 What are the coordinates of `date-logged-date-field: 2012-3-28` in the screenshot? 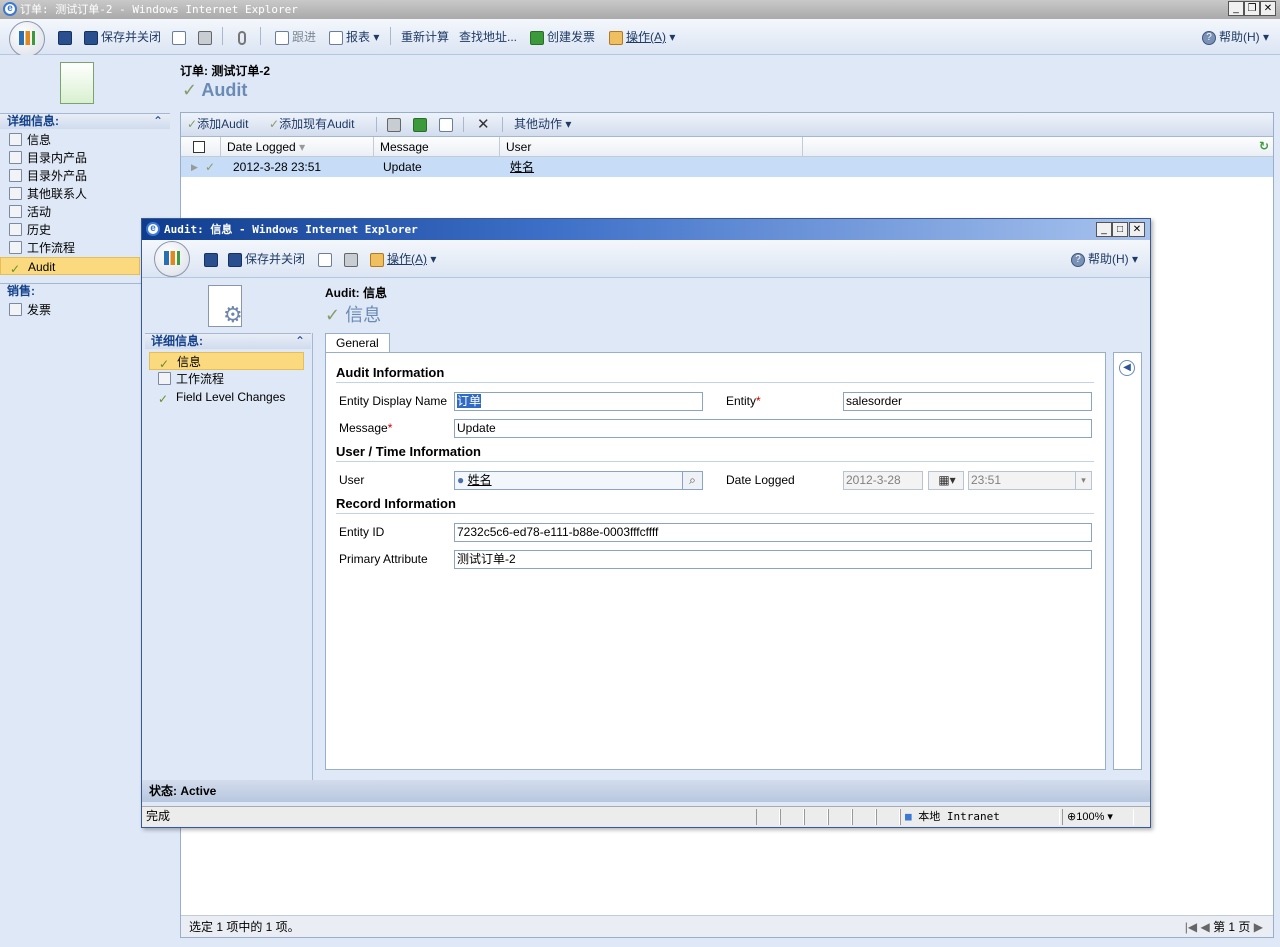 It's located at (883, 480).